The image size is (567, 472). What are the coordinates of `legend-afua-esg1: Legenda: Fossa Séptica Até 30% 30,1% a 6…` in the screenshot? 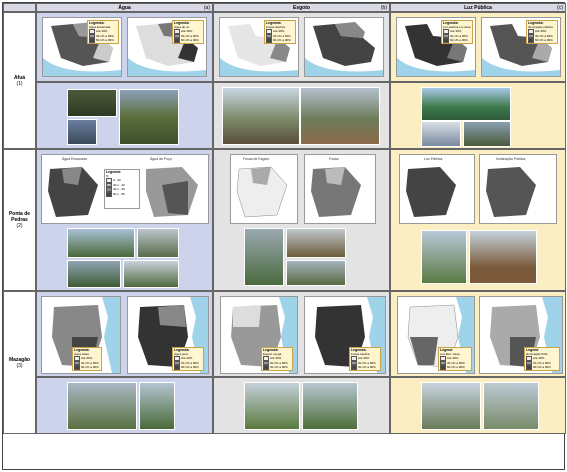 It's located at (280, 32).